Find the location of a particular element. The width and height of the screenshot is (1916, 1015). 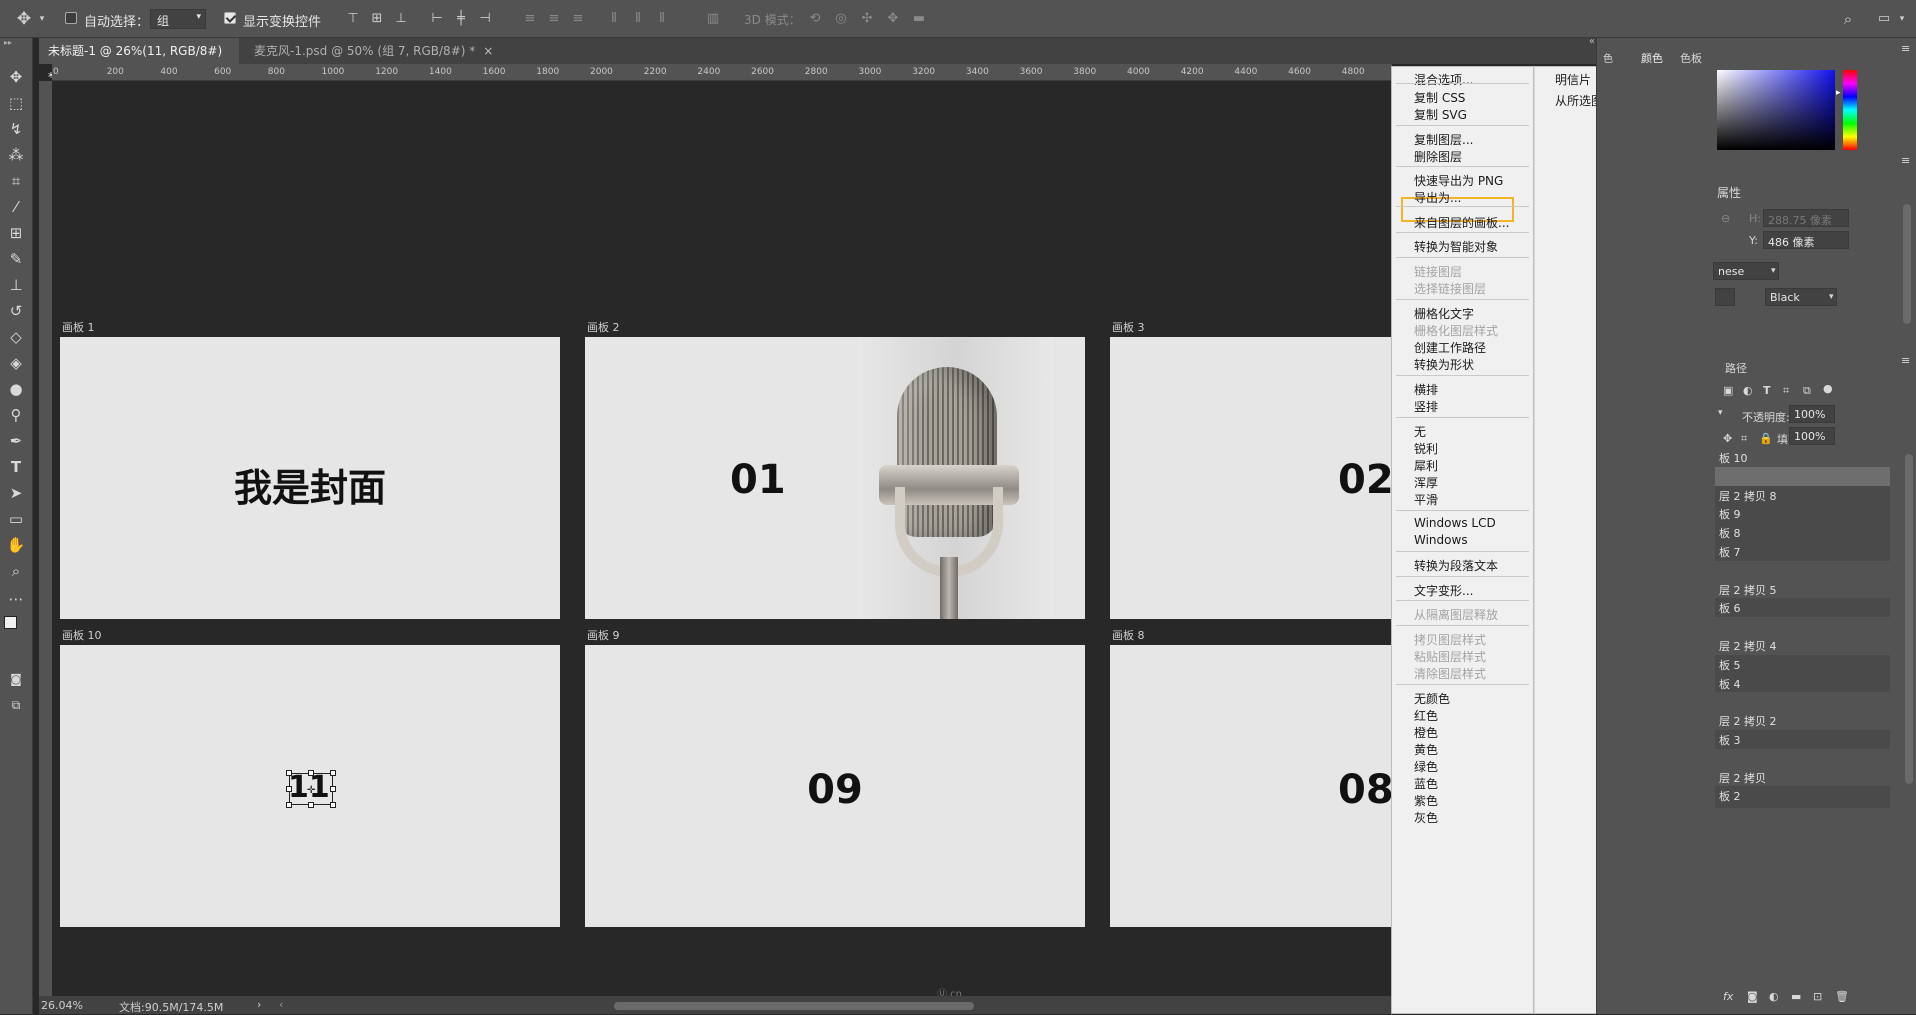

collapse-icon: « is located at coordinates (1592, 41).